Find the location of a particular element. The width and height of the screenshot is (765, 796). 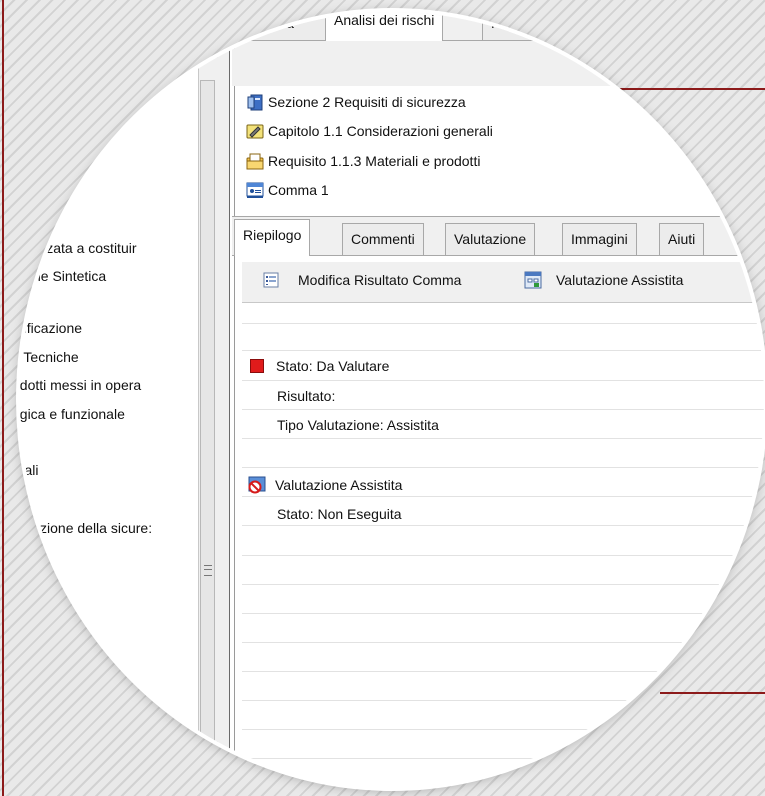

tree-item: izione Sintetica is located at coordinates (63, 276).